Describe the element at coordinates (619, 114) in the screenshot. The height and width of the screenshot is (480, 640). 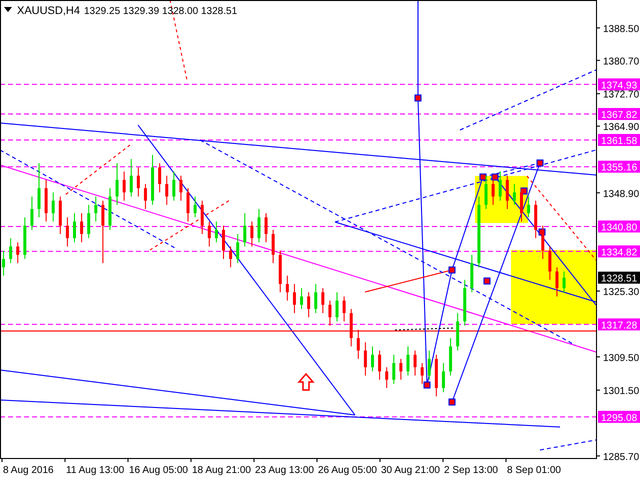
I see `price-level-label: 1367.82` at that location.